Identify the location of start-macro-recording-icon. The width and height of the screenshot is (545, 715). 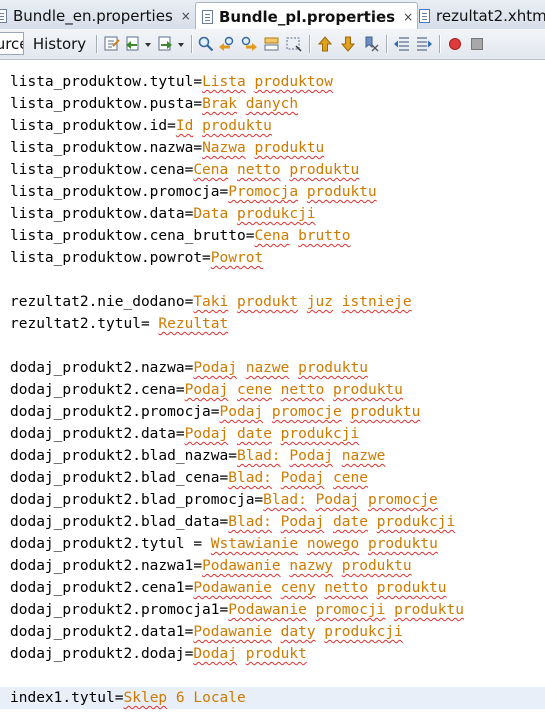
(455, 44).